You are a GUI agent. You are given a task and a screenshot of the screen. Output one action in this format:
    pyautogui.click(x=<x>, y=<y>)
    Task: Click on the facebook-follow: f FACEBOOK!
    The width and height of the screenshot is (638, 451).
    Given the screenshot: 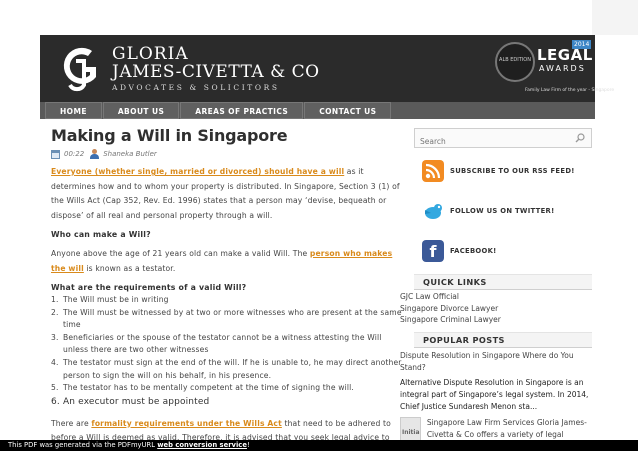 What is the action you would take?
    pyautogui.click(x=503, y=251)
    